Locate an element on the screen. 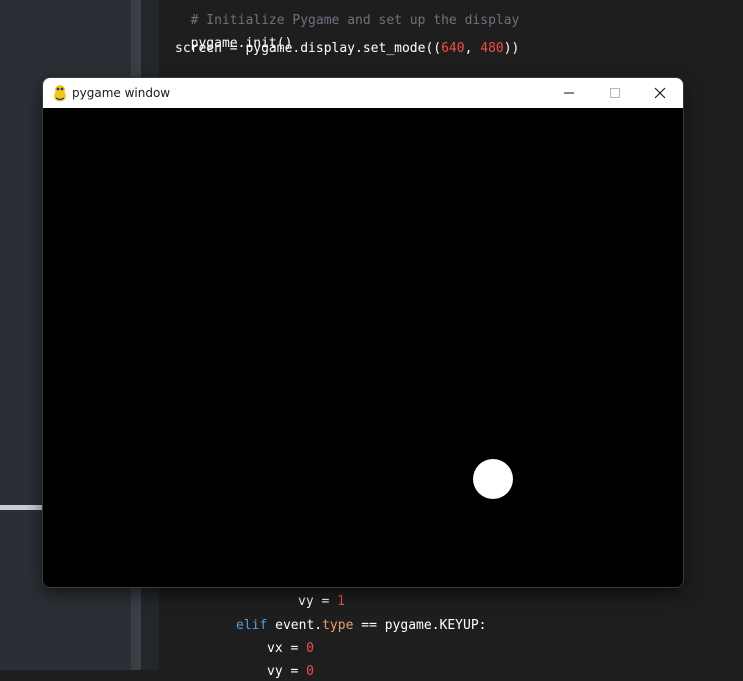  code-text: , is located at coordinates (472, 48).